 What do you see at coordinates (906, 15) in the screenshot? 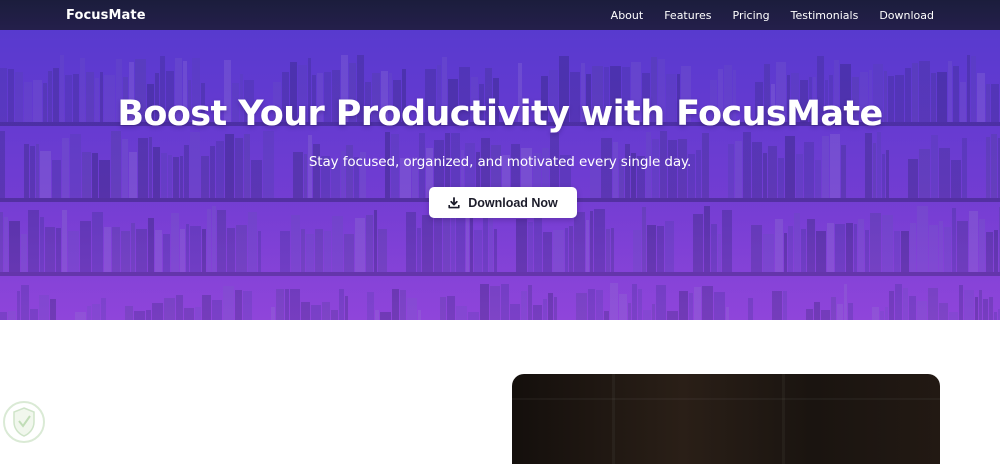
I see `nav-link-download: Download` at bounding box center [906, 15].